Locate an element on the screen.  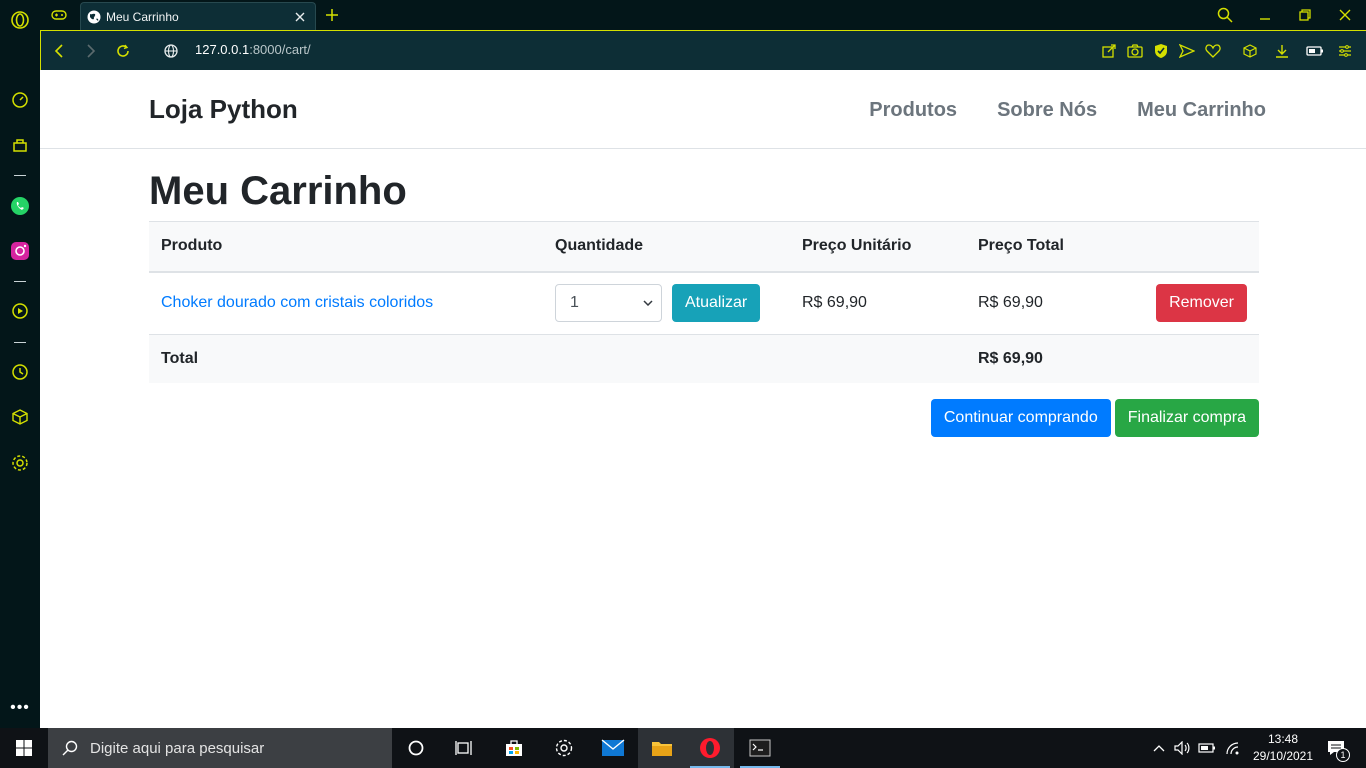
nav-link-sobre-nos: Sobre Nós is located at coordinates (1047, 110).